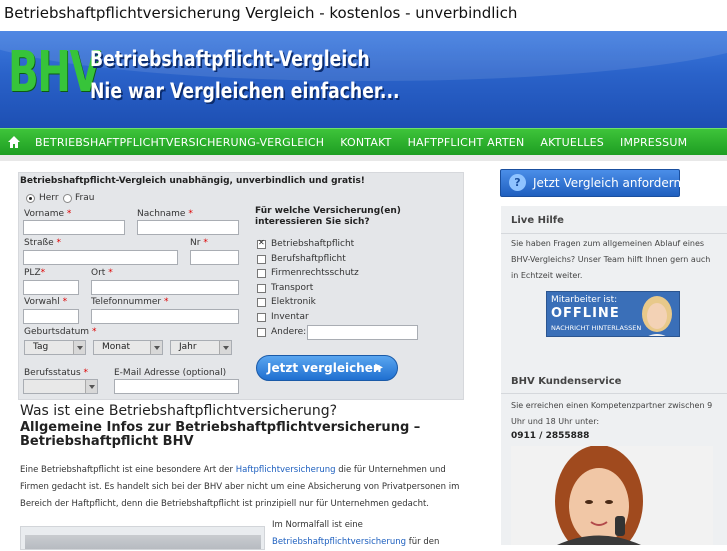 The image size is (727, 551). I want to click on option-label: Transport, so click(292, 288).